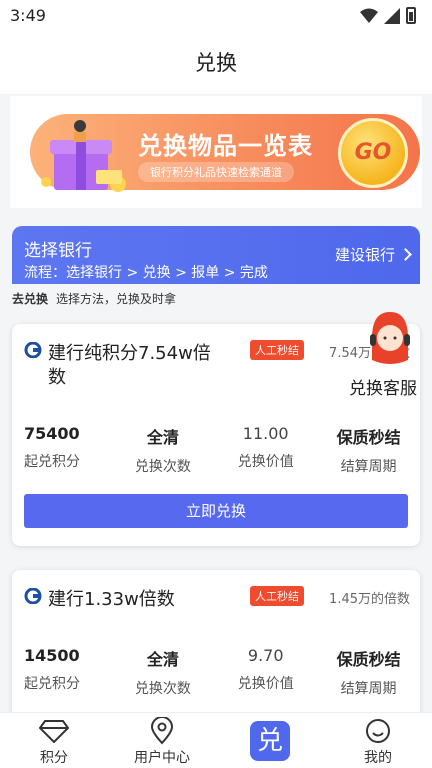  Describe the element at coordinates (378, 731) in the screenshot. I see `smile-icon` at that location.